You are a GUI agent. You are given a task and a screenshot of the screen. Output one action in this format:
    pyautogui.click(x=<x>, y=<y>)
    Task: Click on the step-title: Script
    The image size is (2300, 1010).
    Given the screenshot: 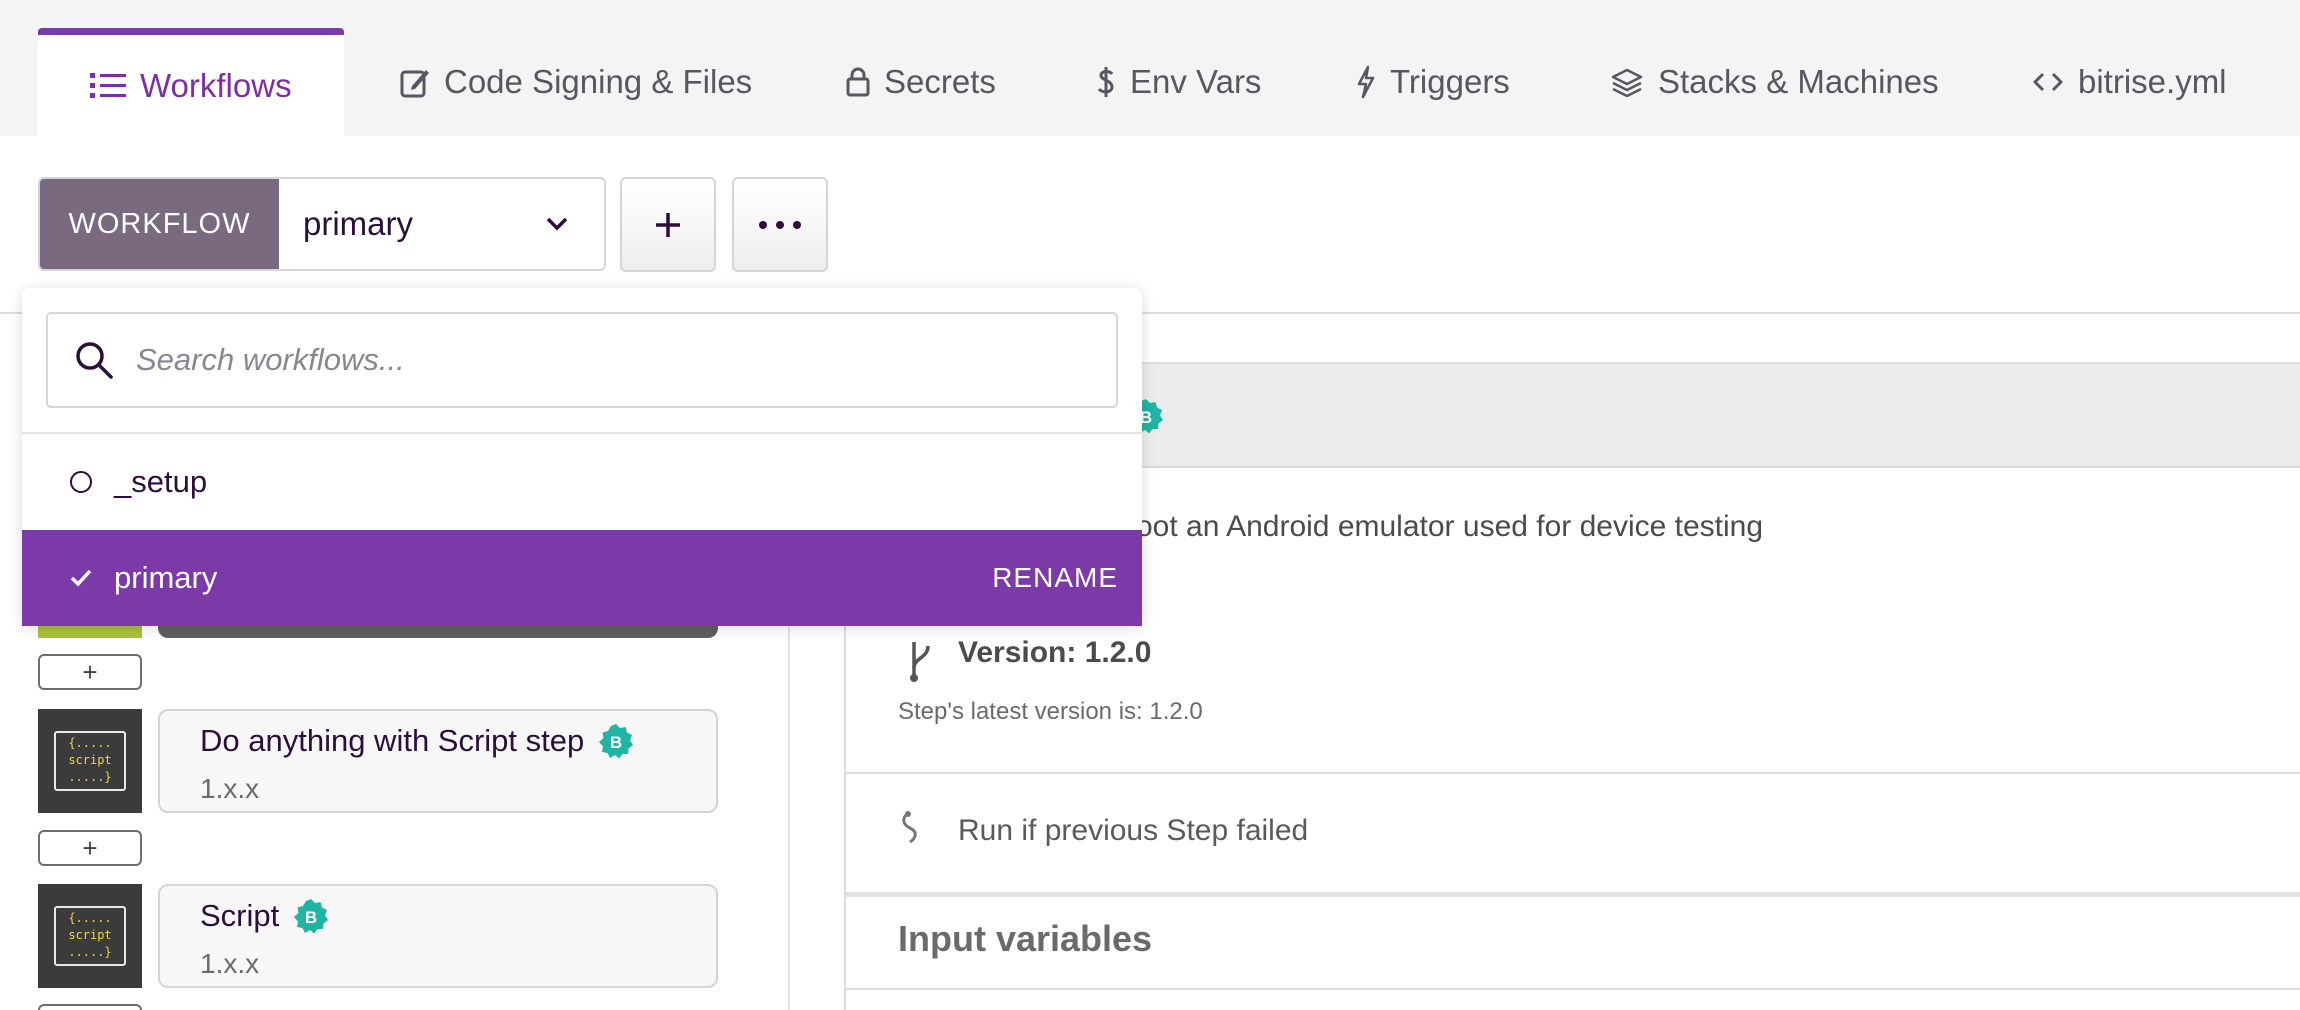 What is the action you would take?
    pyautogui.click(x=240, y=915)
    